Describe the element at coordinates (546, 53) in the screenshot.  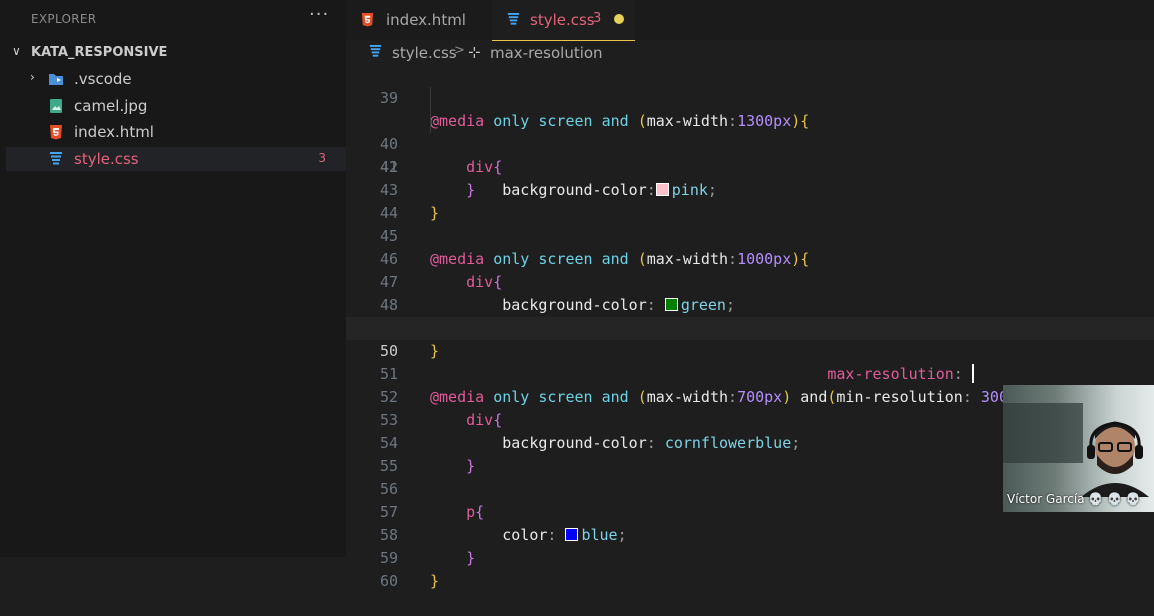
I see `breadcrumb-symbol: max-resolution` at that location.